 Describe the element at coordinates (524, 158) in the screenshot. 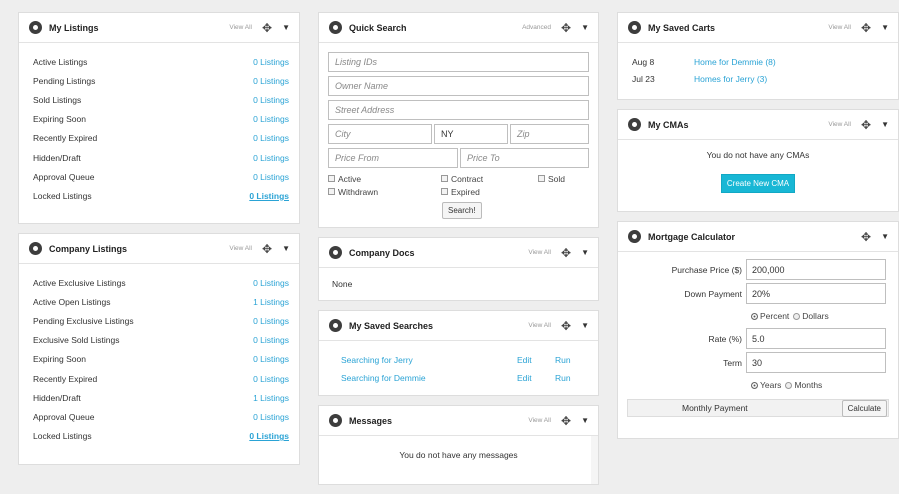

I see `price-to-input: Price To` at that location.